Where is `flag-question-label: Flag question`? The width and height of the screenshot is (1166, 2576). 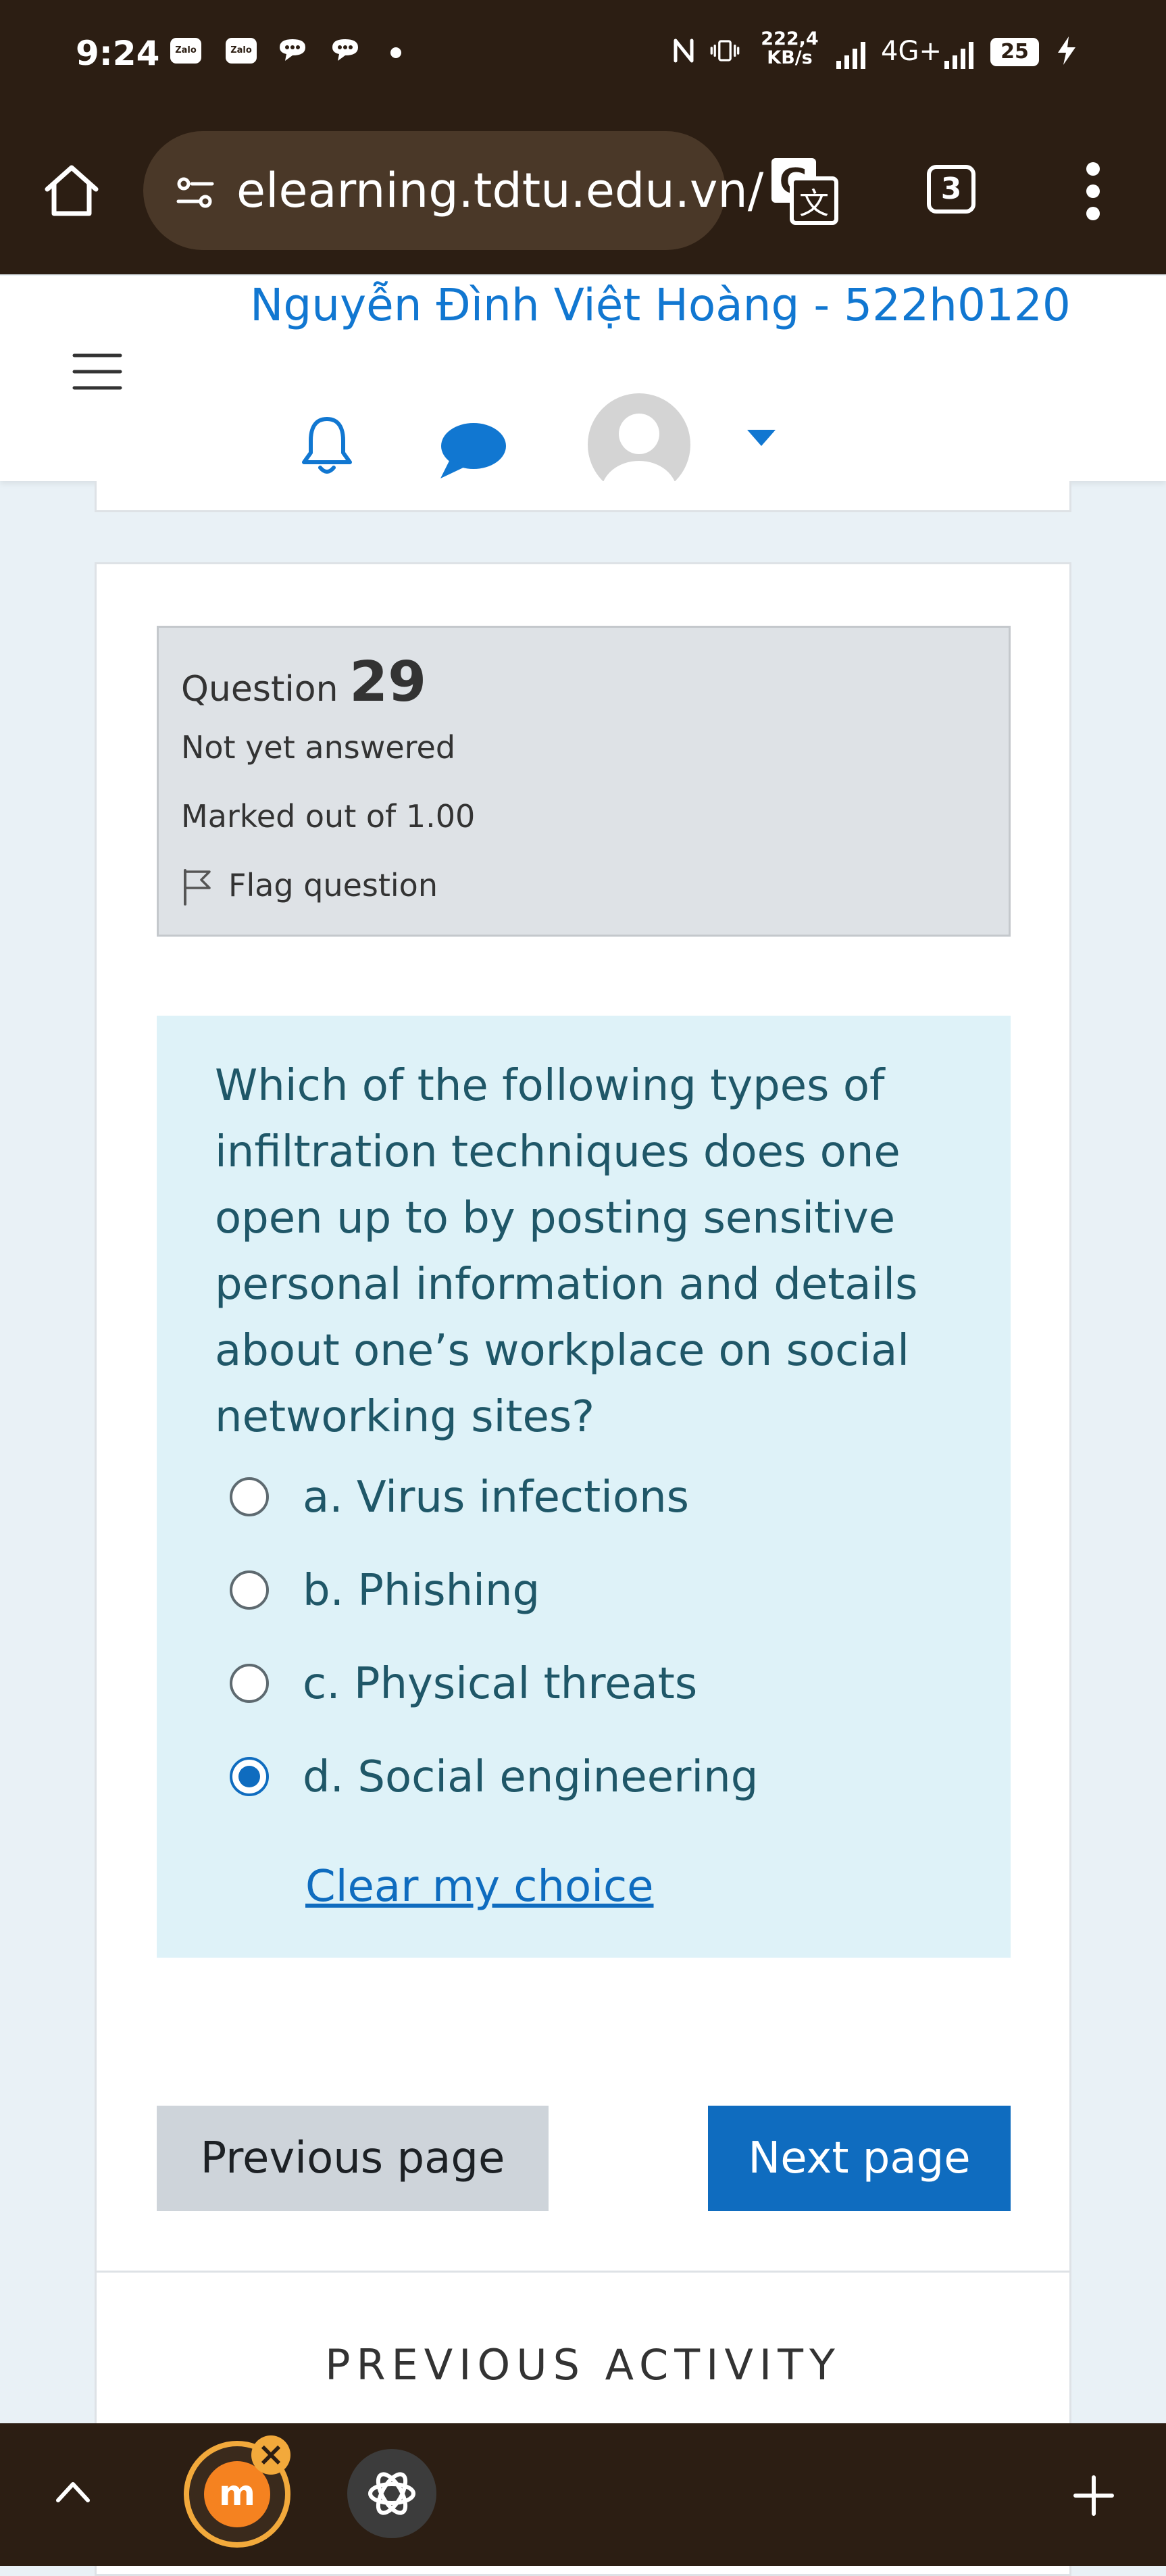
flag-question-label: Flag question is located at coordinates (333, 885).